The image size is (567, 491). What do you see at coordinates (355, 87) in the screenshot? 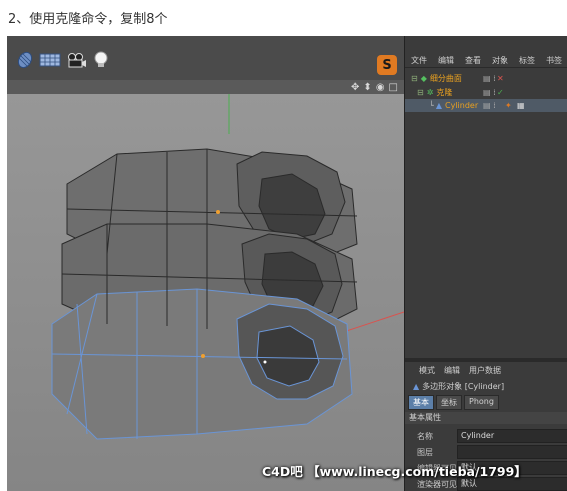
I see `move-view-icon: ✥` at bounding box center [355, 87].